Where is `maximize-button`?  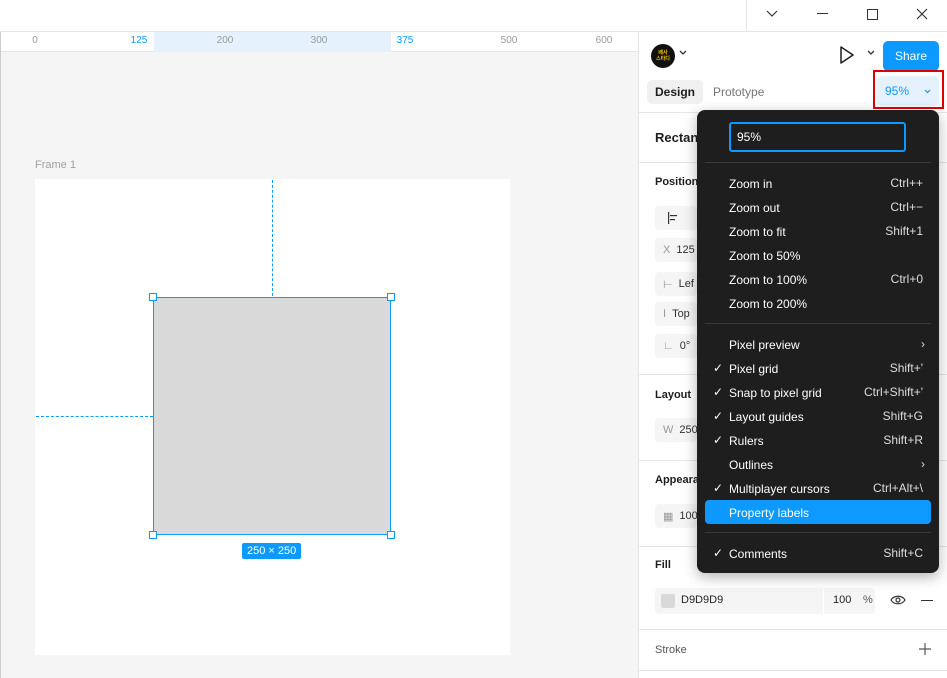 maximize-button is located at coordinates (872, 14).